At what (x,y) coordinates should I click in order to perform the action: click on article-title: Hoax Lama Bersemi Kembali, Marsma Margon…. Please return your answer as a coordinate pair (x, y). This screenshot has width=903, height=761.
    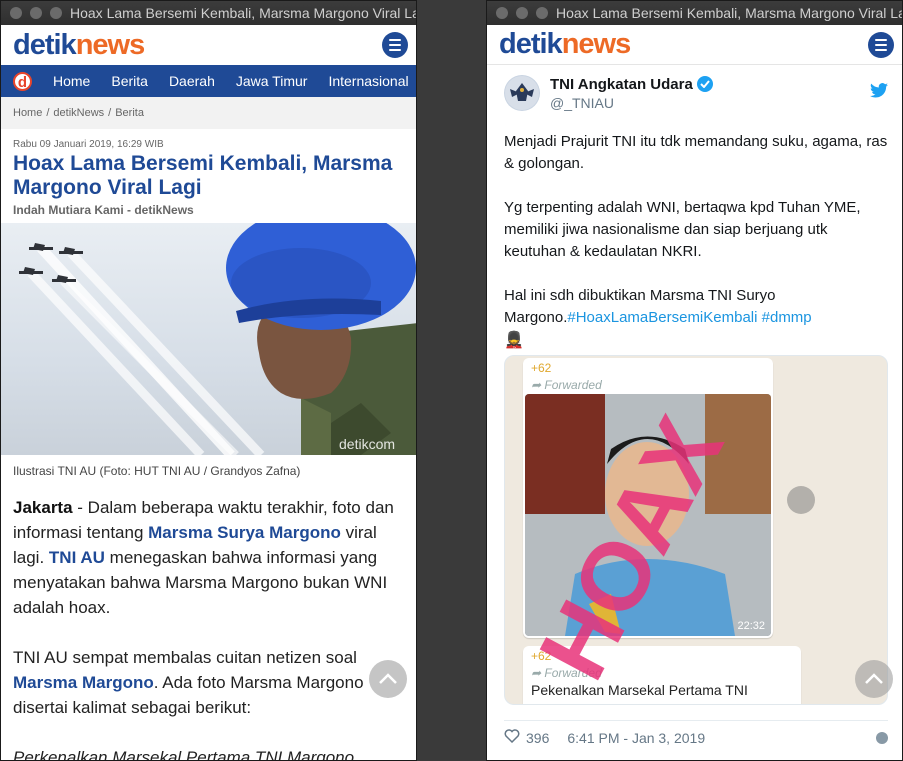
    Looking at the image, I should click on (203, 175).